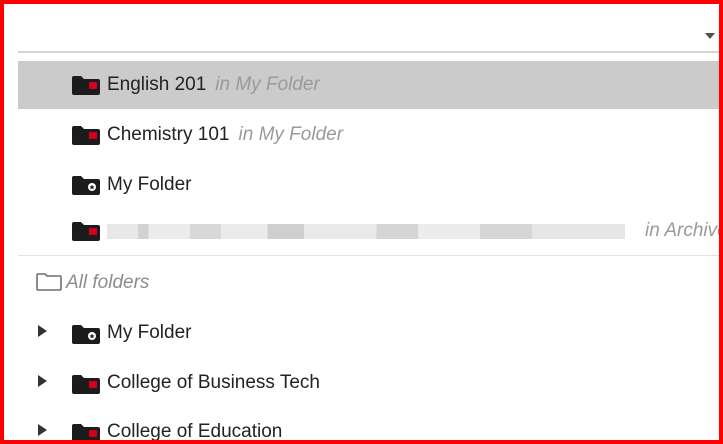 This screenshot has height=444, width=723. I want to click on recent-folder-option: English 201 in My Folder, so click(368, 85).